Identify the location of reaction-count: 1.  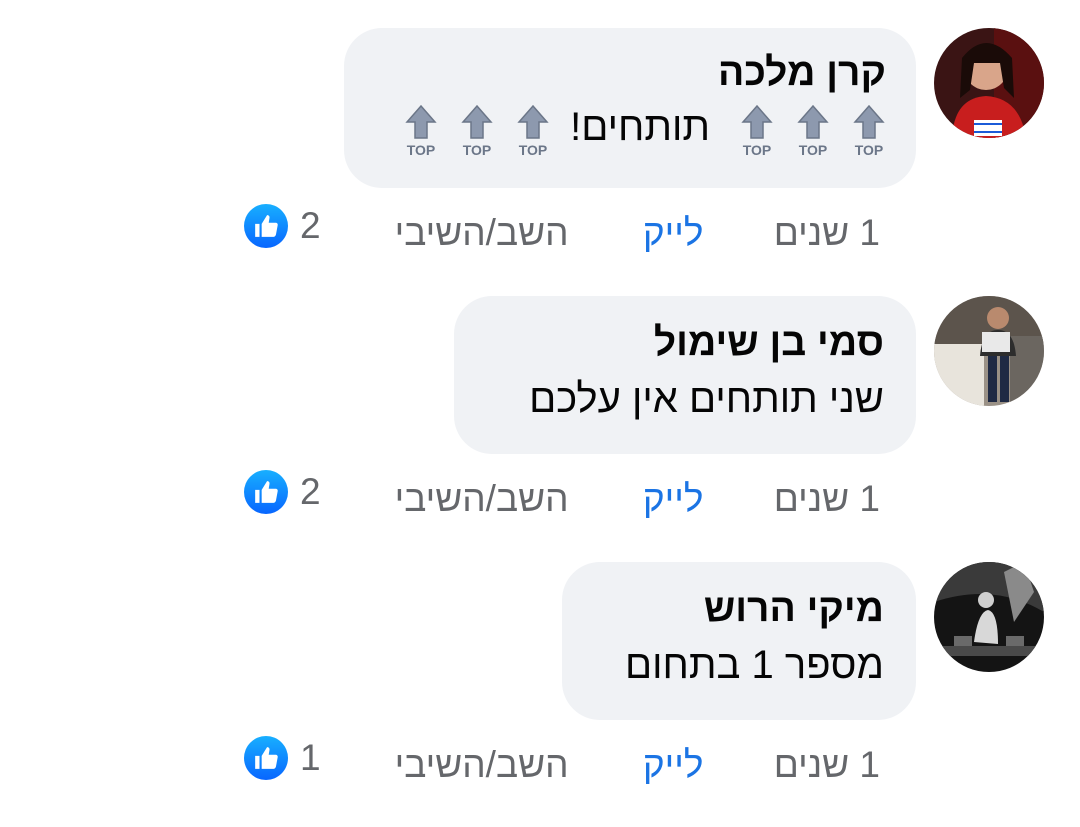
(310, 757).